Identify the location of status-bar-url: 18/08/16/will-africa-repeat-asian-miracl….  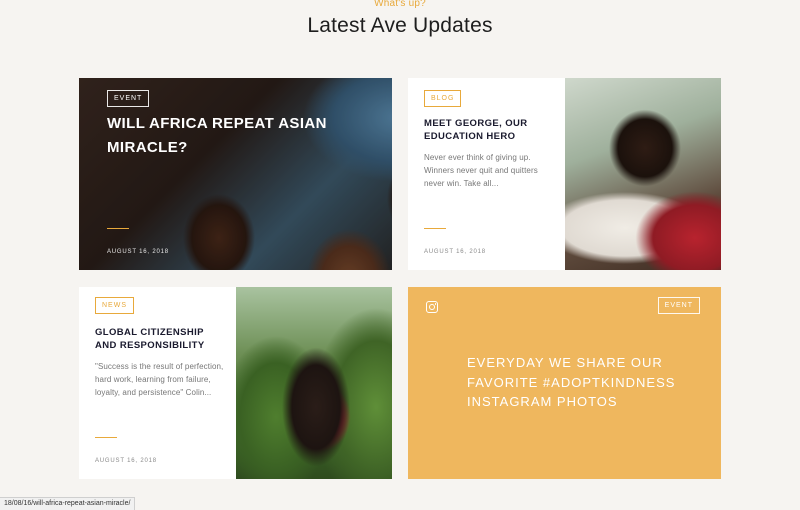
(68, 503).